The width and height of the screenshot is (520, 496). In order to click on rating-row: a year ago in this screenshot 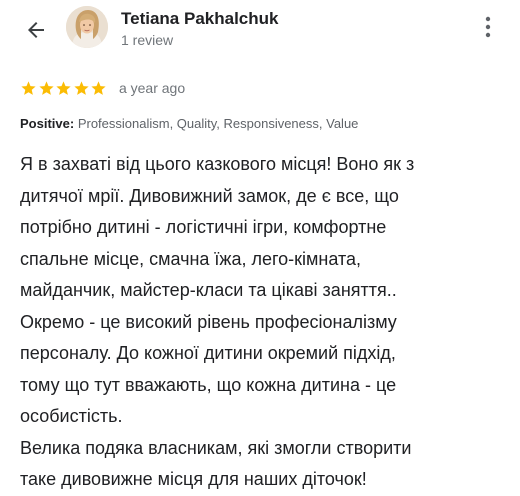, I will do `click(102, 88)`.